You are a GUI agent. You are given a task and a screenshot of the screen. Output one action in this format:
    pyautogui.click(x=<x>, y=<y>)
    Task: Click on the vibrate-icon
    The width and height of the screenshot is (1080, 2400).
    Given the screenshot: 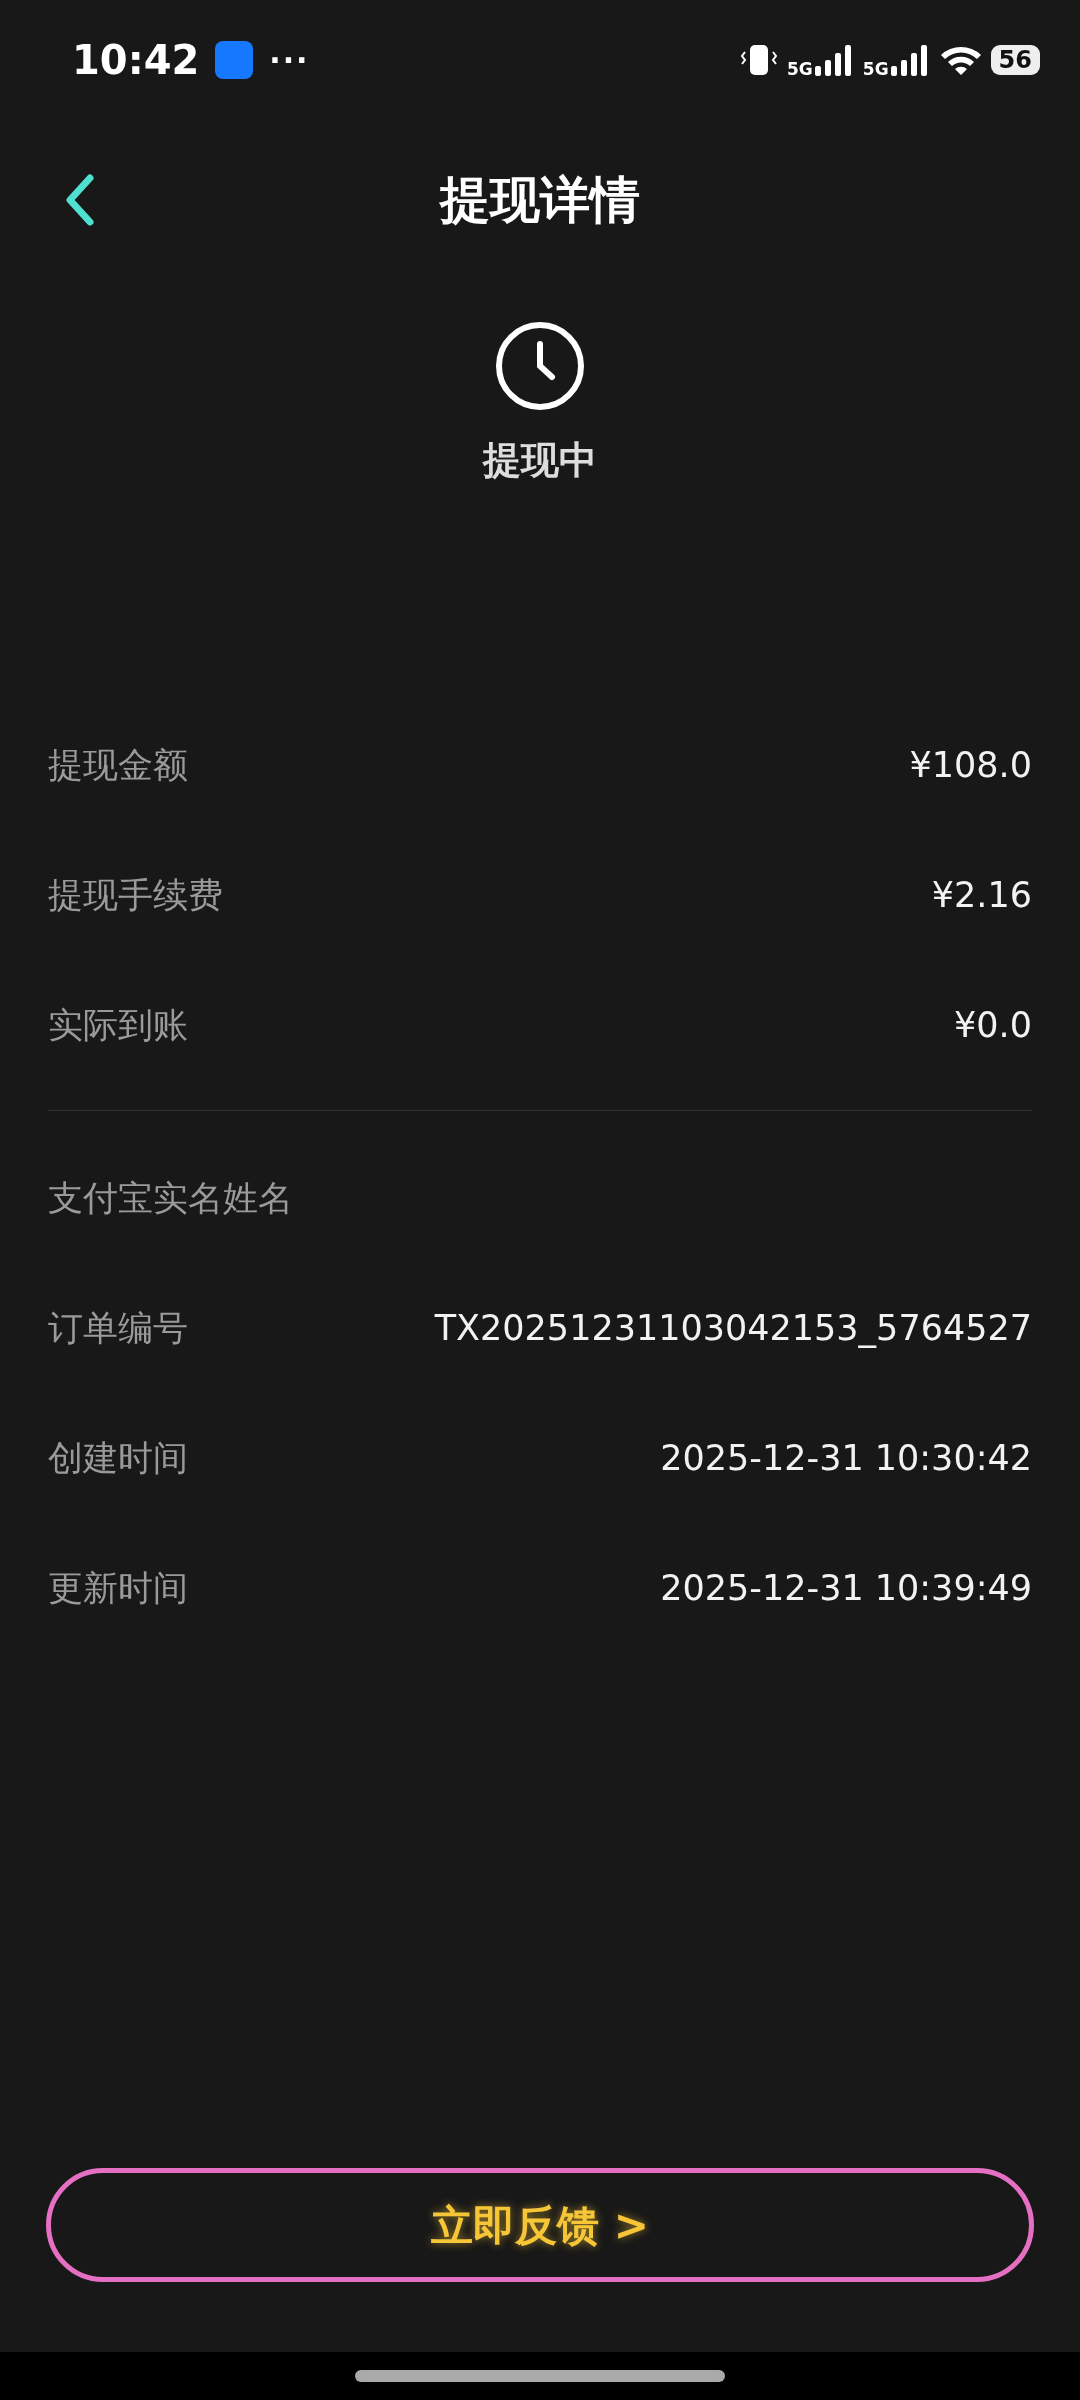 What is the action you would take?
    pyautogui.click(x=759, y=60)
    